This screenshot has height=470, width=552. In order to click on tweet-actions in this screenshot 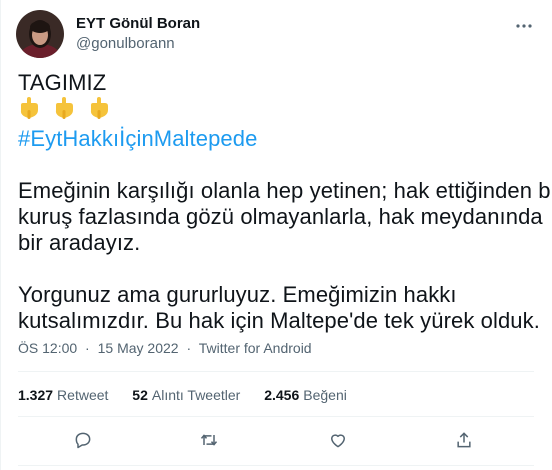, I will do `click(276, 440)`.